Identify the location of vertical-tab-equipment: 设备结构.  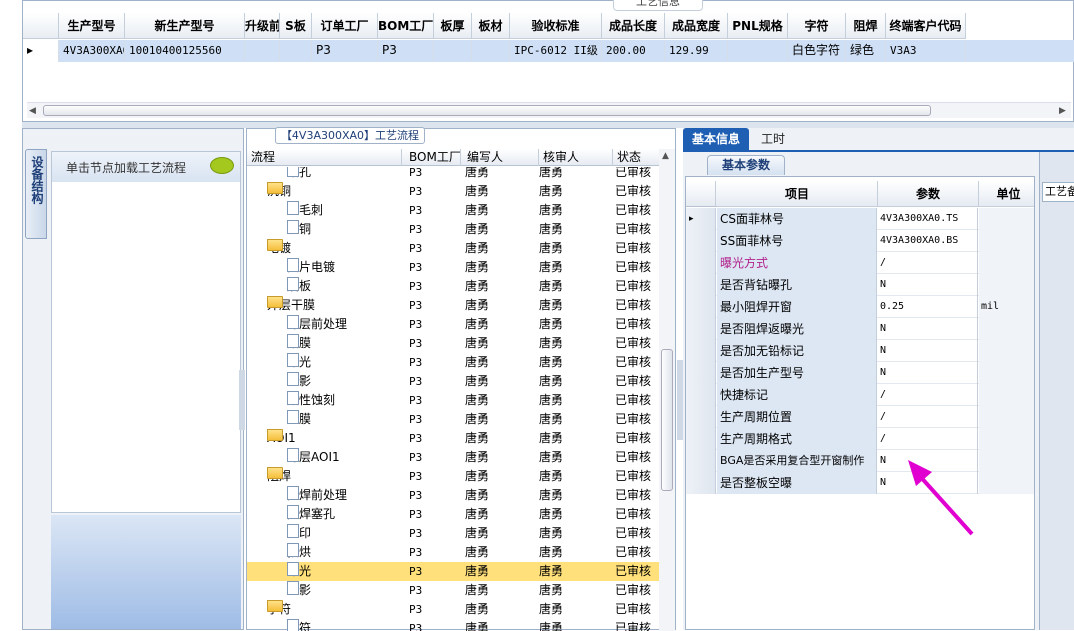
(36, 194).